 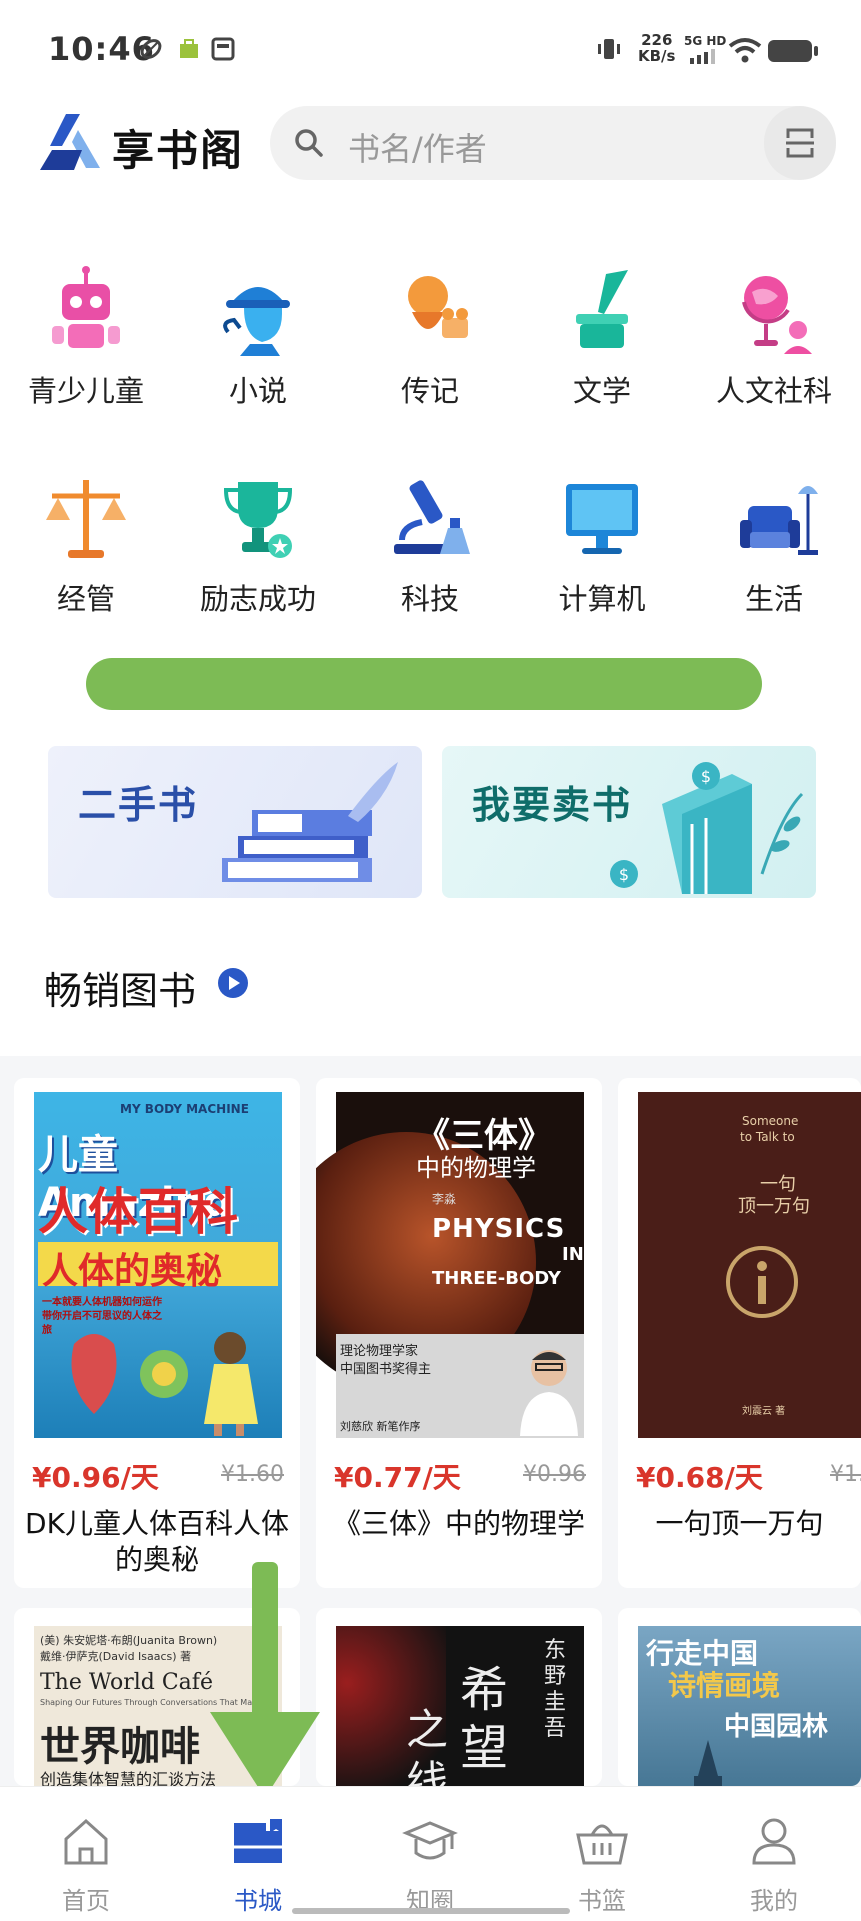 What do you see at coordinates (310, 822) in the screenshot?
I see `book-stack-illustration` at bounding box center [310, 822].